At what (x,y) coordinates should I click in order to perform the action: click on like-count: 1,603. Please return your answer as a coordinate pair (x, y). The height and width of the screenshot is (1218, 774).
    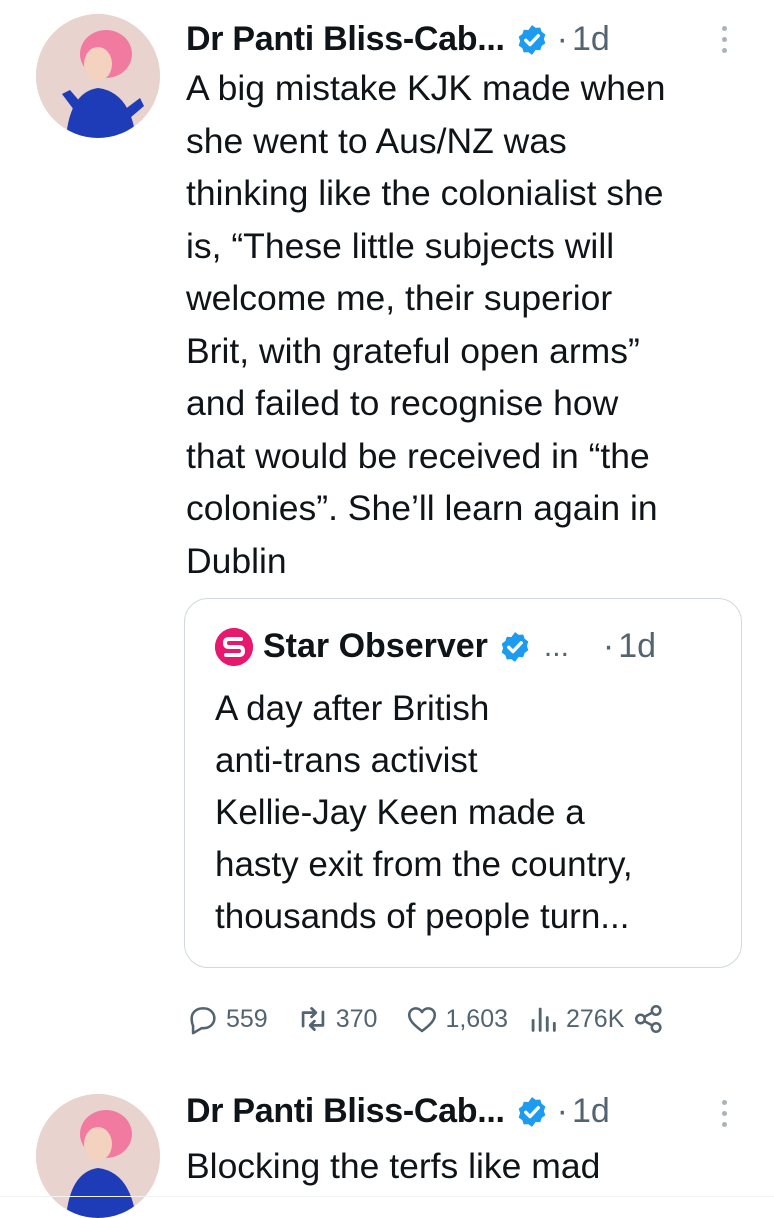
    Looking at the image, I should click on (476, 1018).